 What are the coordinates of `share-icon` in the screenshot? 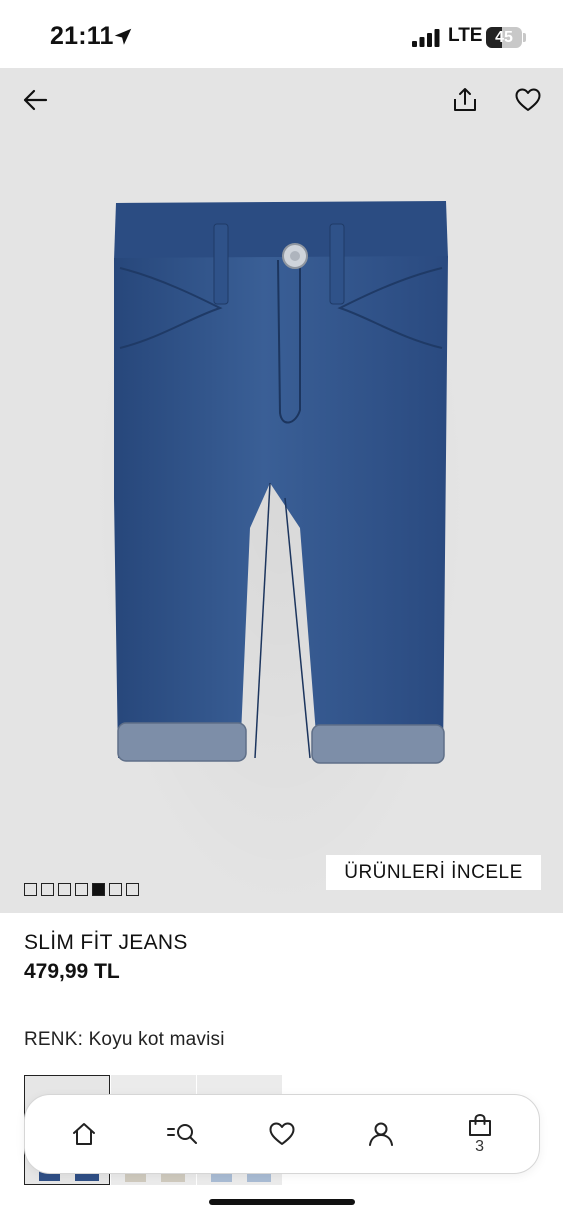 It's located at (465, 99).